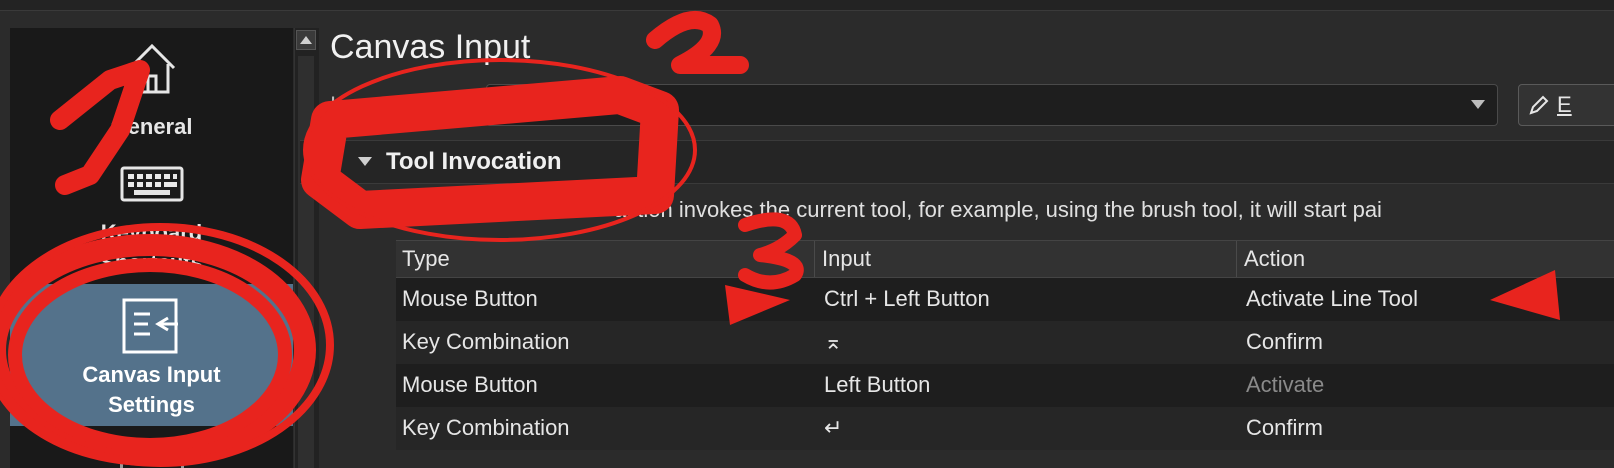  What do you see at coordinates (1005, 385) in the screenshot?
I see `table-row: Mouse Button Left Button Activate` at bounding box center [1005, 385].